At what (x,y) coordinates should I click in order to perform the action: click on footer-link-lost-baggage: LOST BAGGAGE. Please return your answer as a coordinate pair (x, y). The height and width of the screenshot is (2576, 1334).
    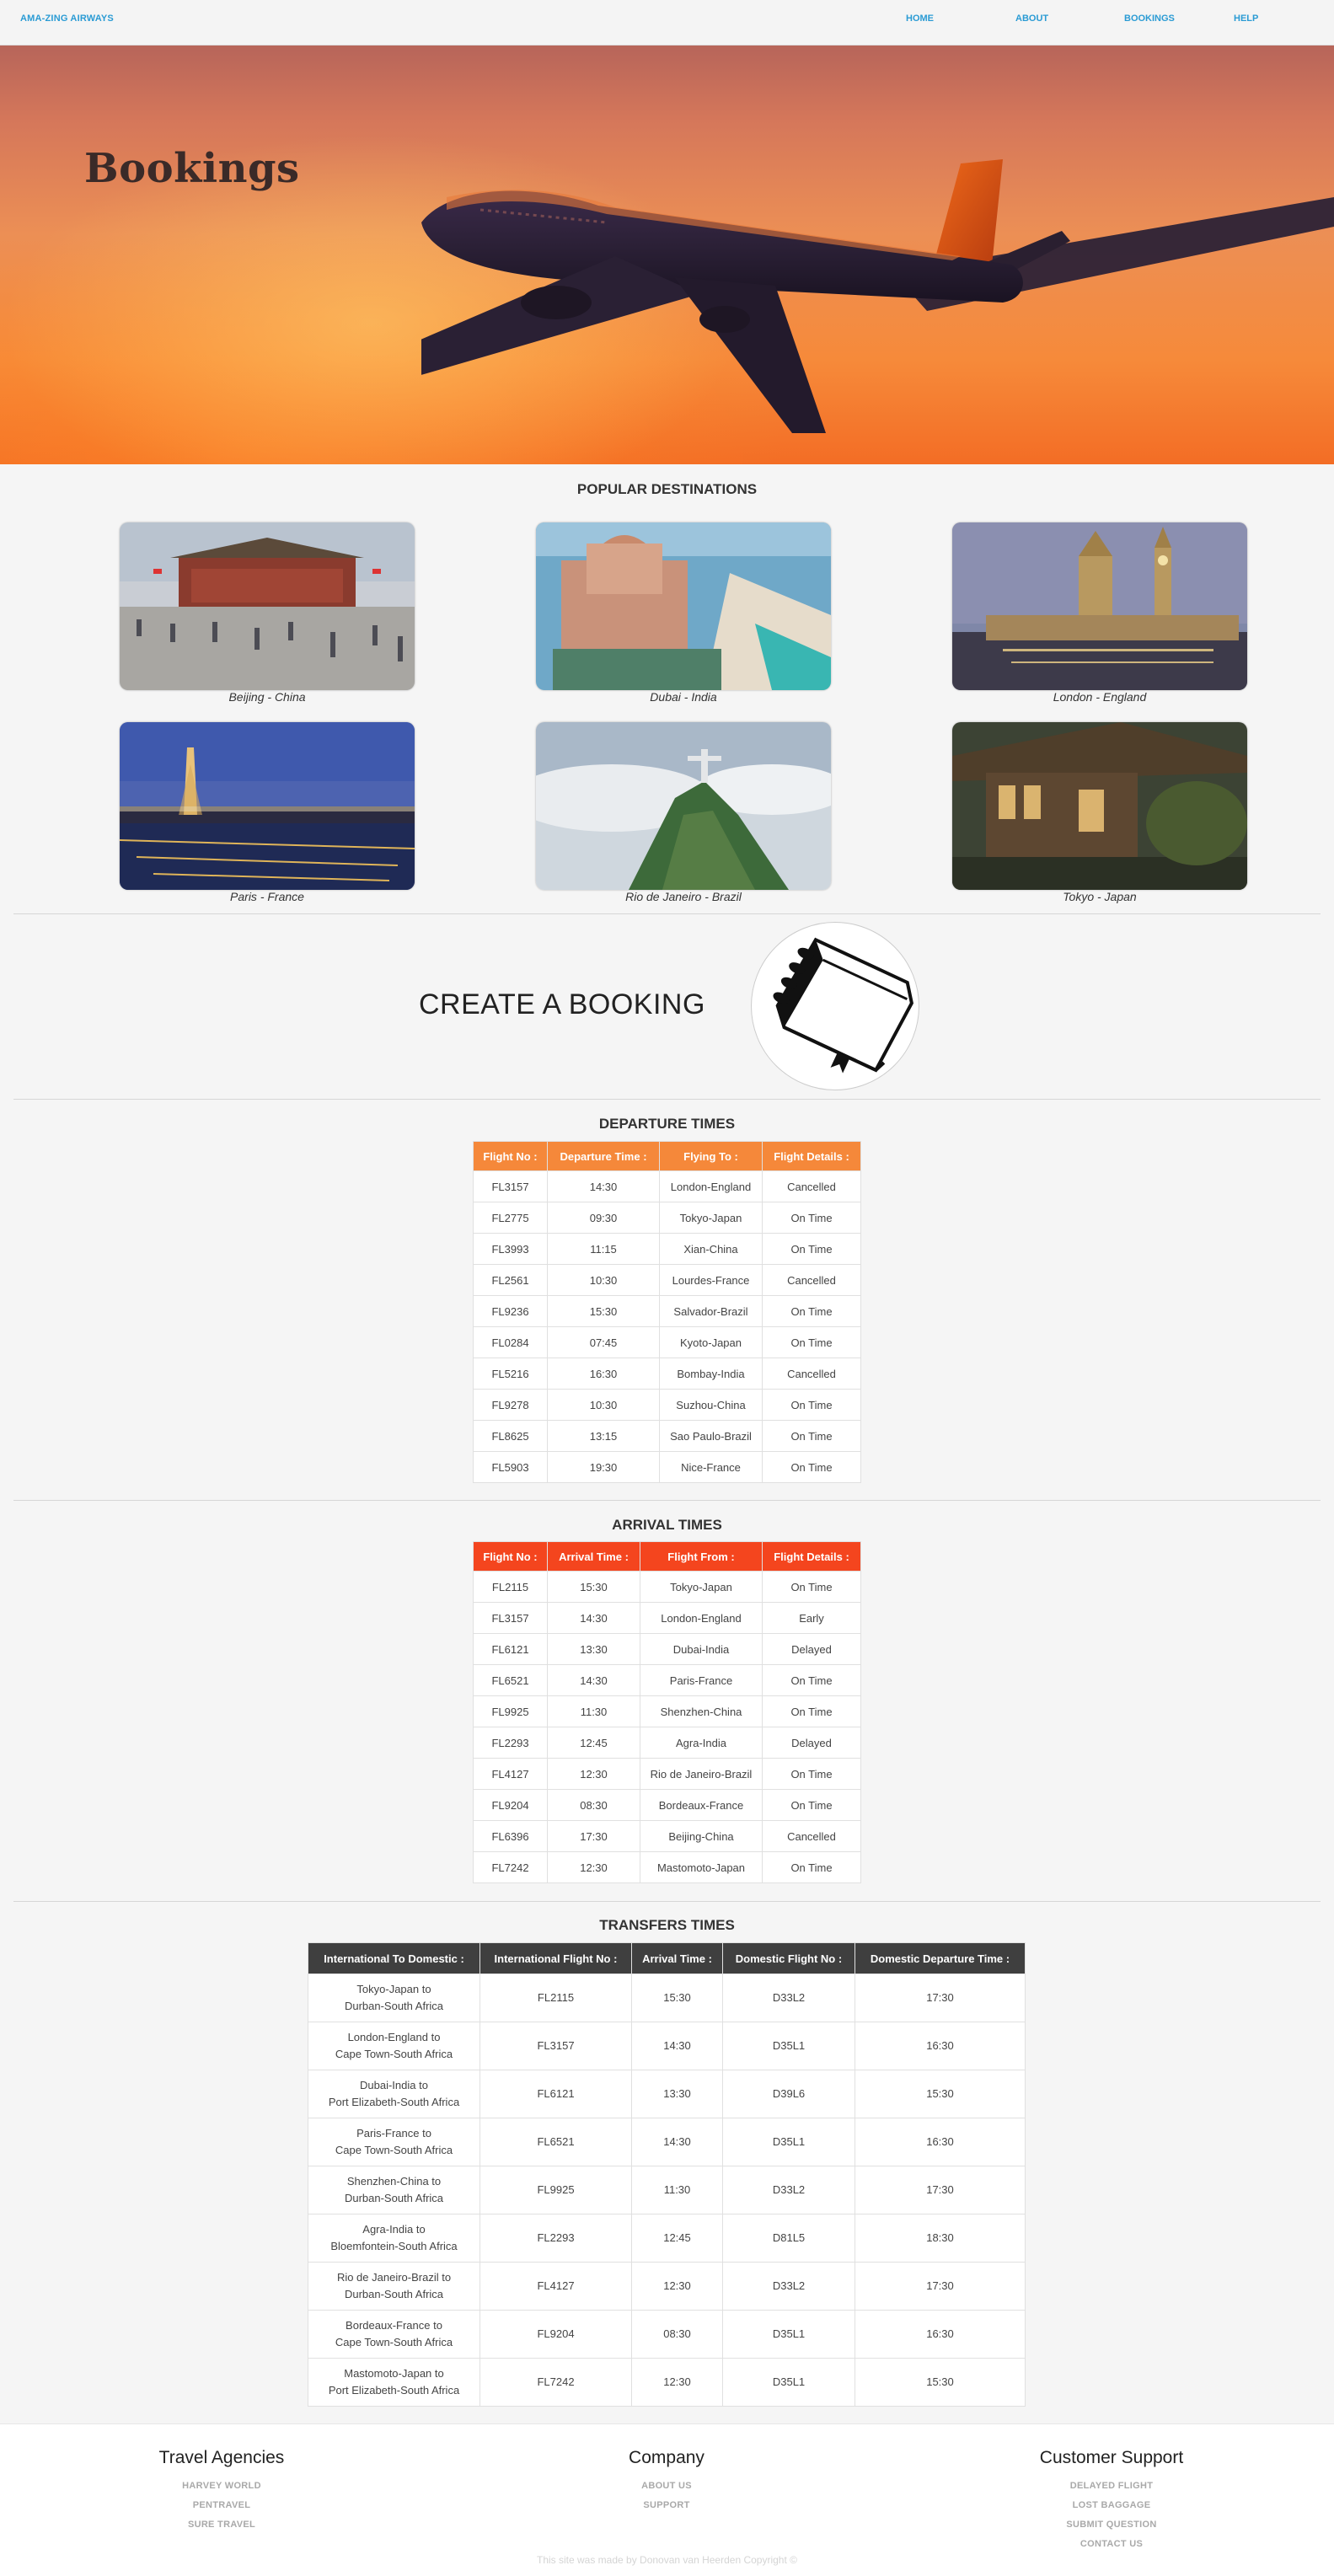
    Looking at the image, I should click on (1111, 2505).